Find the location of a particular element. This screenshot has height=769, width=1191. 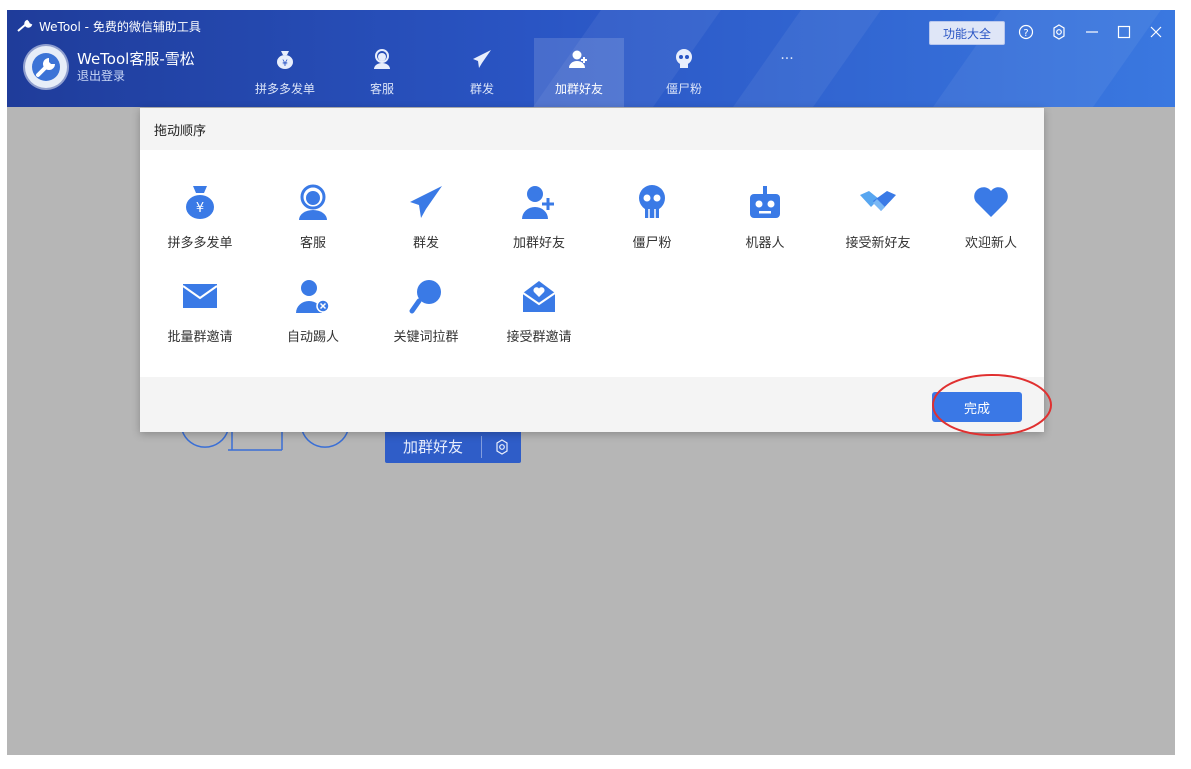

heart-icon is located at coordinates (991, 202).